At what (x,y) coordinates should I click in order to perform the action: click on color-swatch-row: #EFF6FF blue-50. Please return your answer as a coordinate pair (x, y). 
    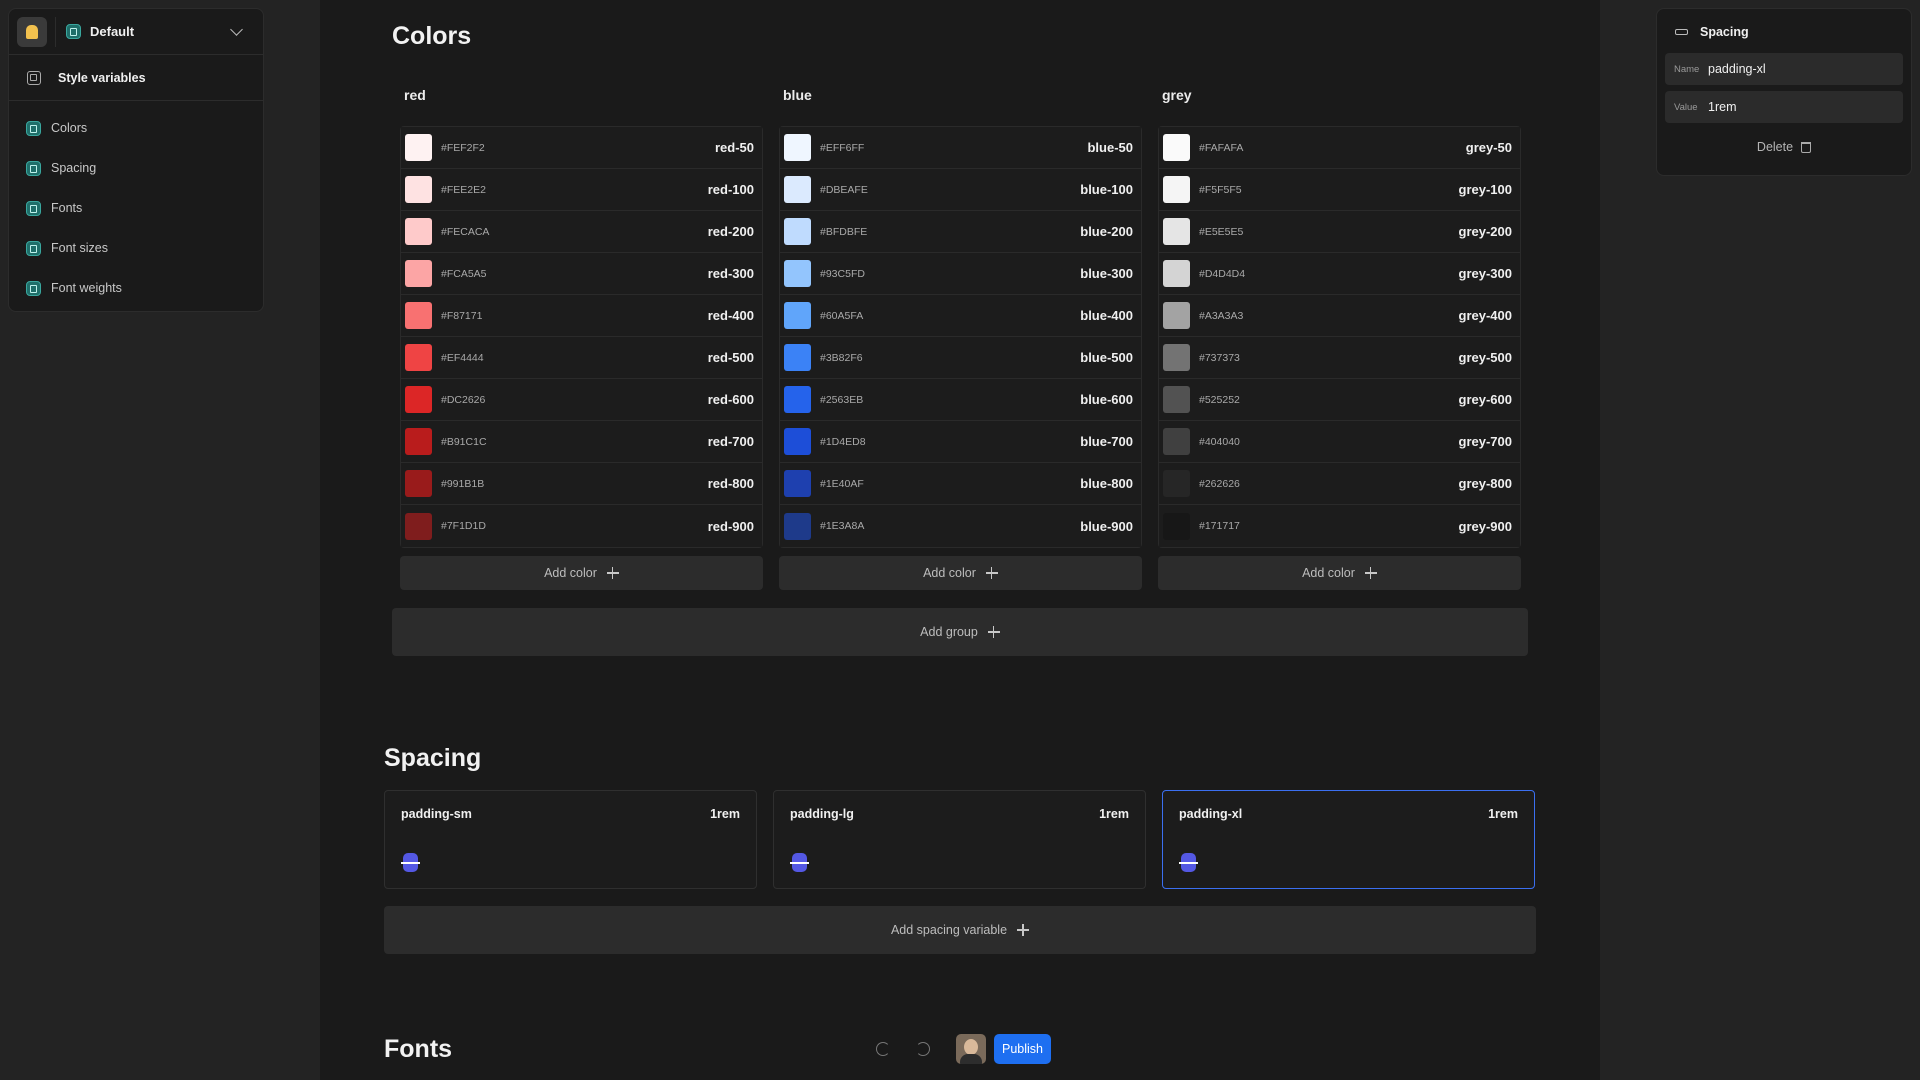
    Looking at the image, I should click on (960, 148).